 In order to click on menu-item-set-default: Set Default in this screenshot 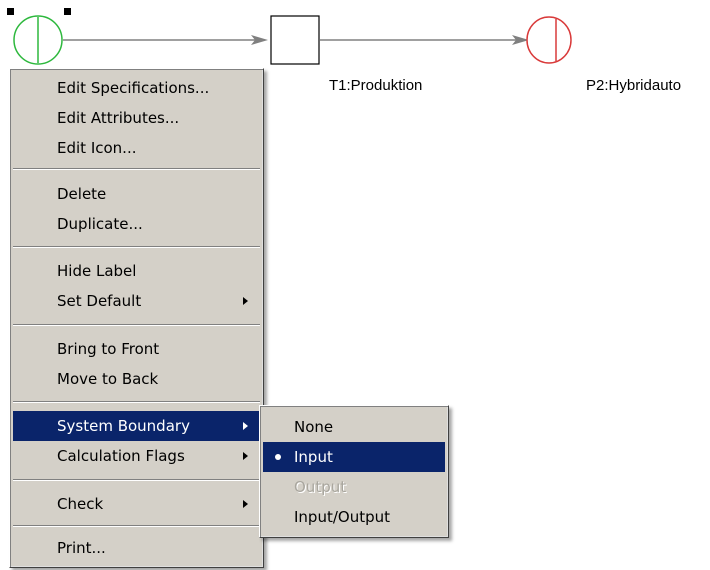, I will do `click(136, 301)`.